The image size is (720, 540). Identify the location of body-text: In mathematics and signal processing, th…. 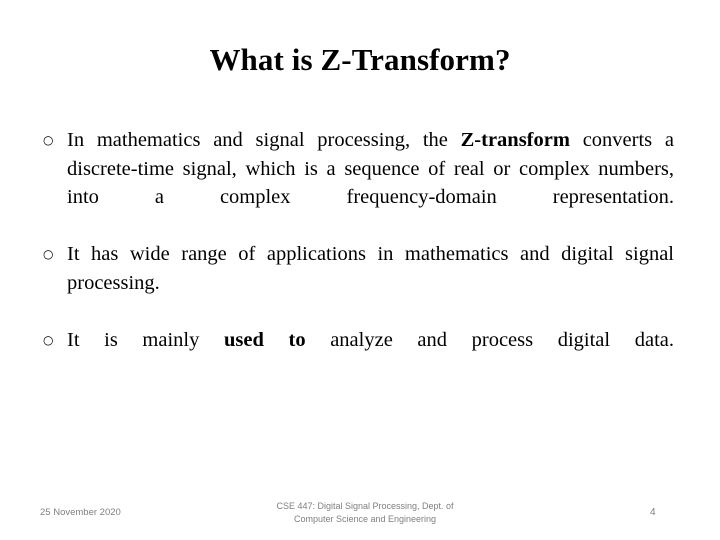
(264, 140).